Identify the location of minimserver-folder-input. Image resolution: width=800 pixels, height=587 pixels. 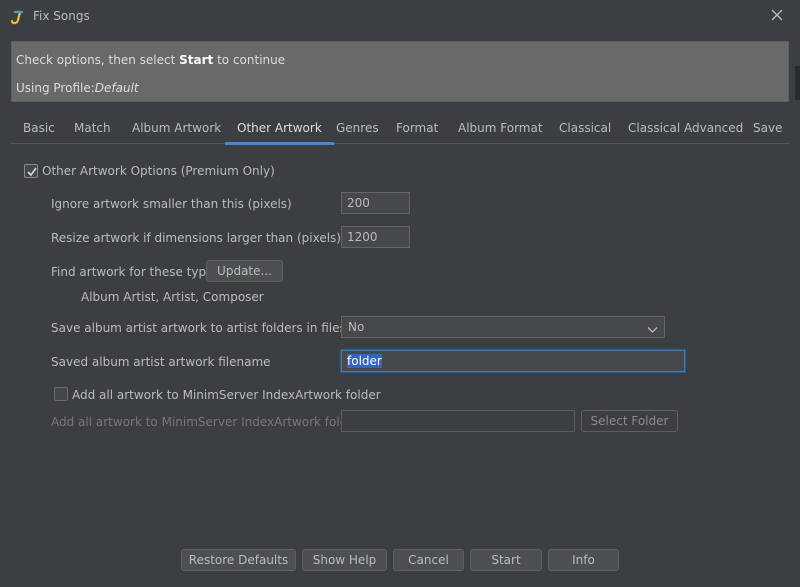
(458, 421).